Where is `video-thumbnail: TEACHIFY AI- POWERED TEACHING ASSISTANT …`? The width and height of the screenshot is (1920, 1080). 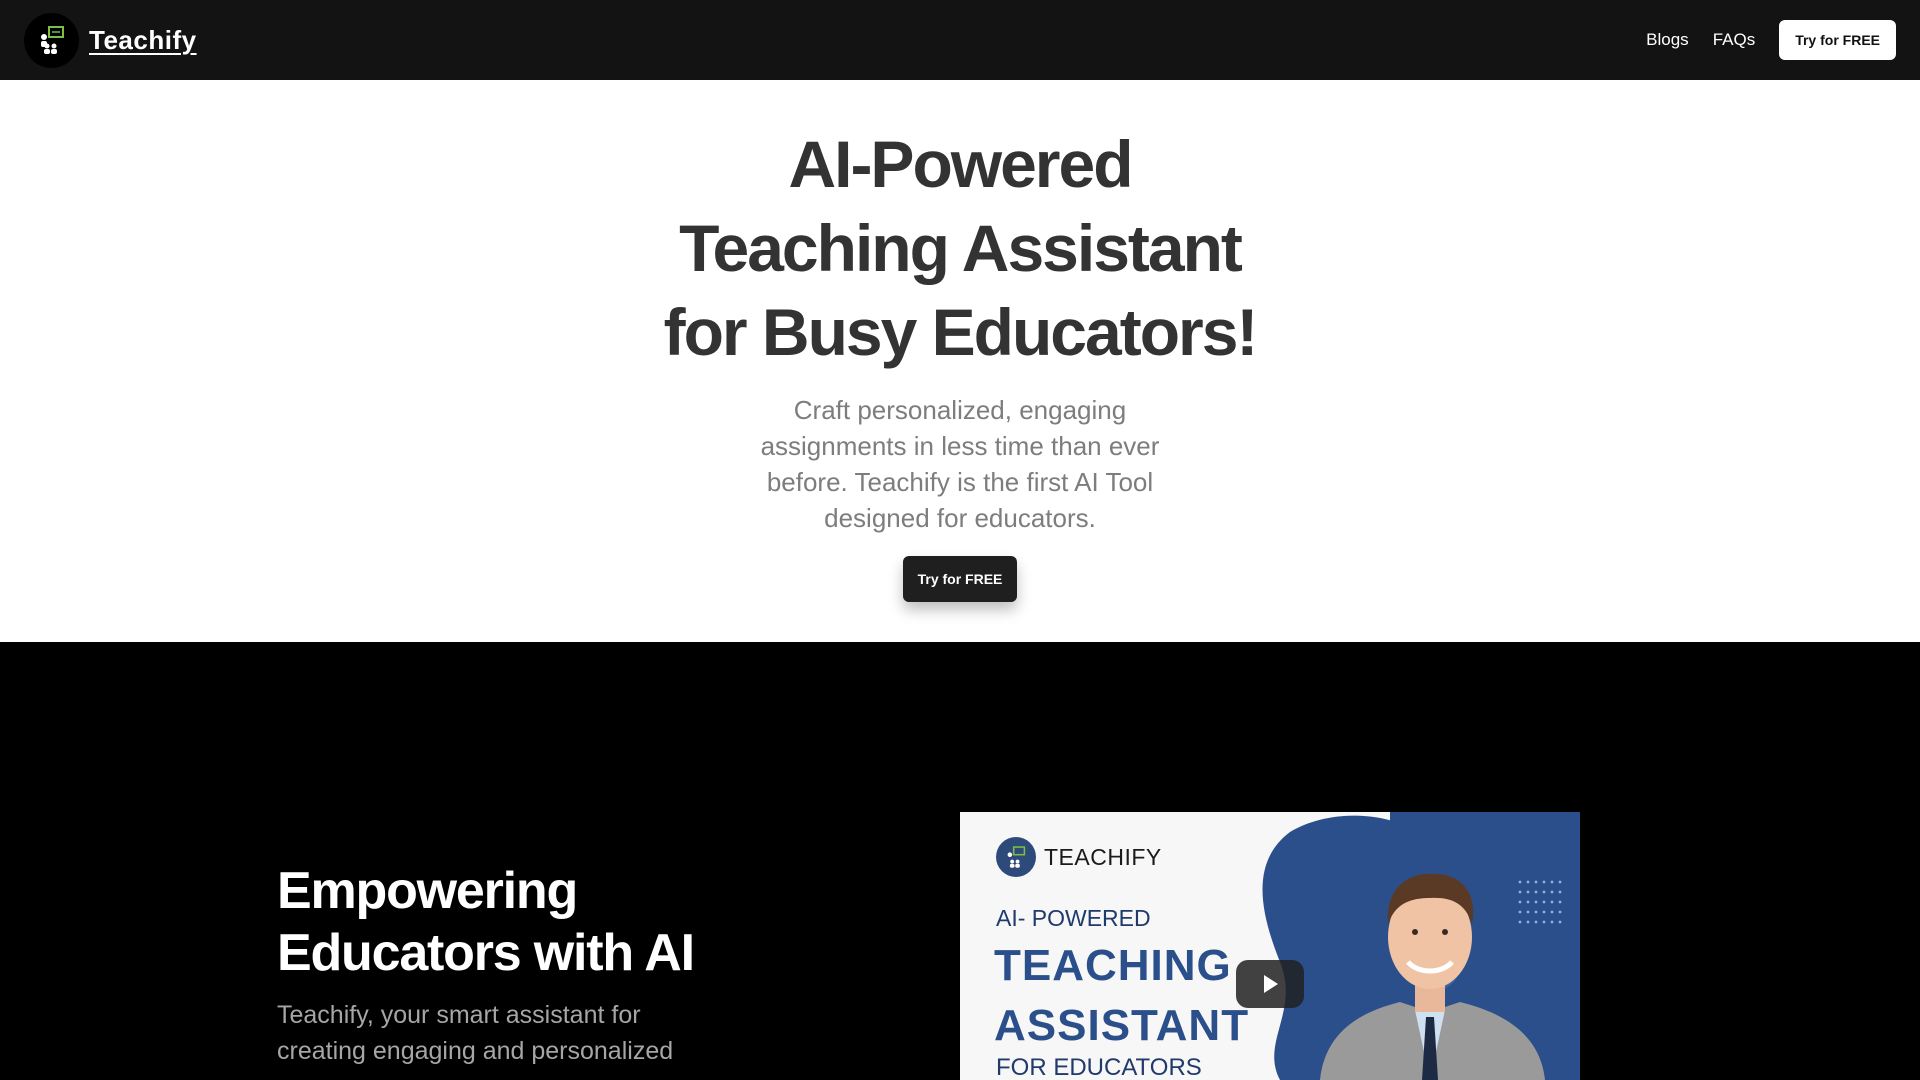 video-thumbnail: TEACHIFY AI- POWERED TEACHING ASSISTANT … is located at coordinates (1270, 946).